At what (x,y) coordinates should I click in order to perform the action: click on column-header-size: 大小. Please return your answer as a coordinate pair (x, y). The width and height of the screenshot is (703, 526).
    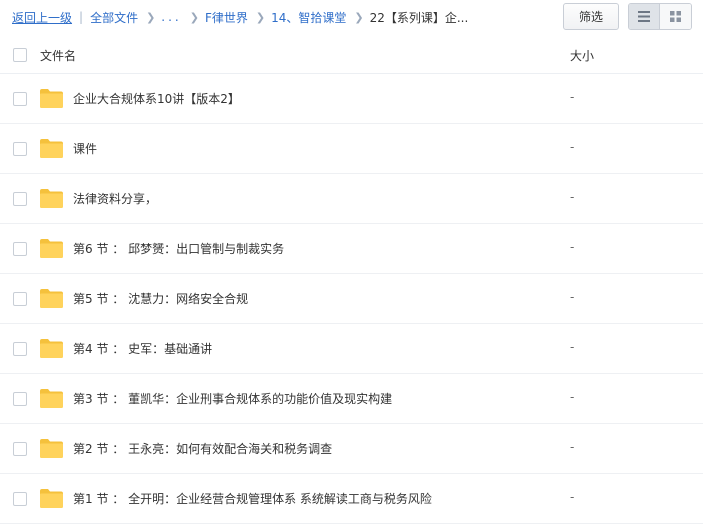
    Looking at the image, I should click on (582, 55).